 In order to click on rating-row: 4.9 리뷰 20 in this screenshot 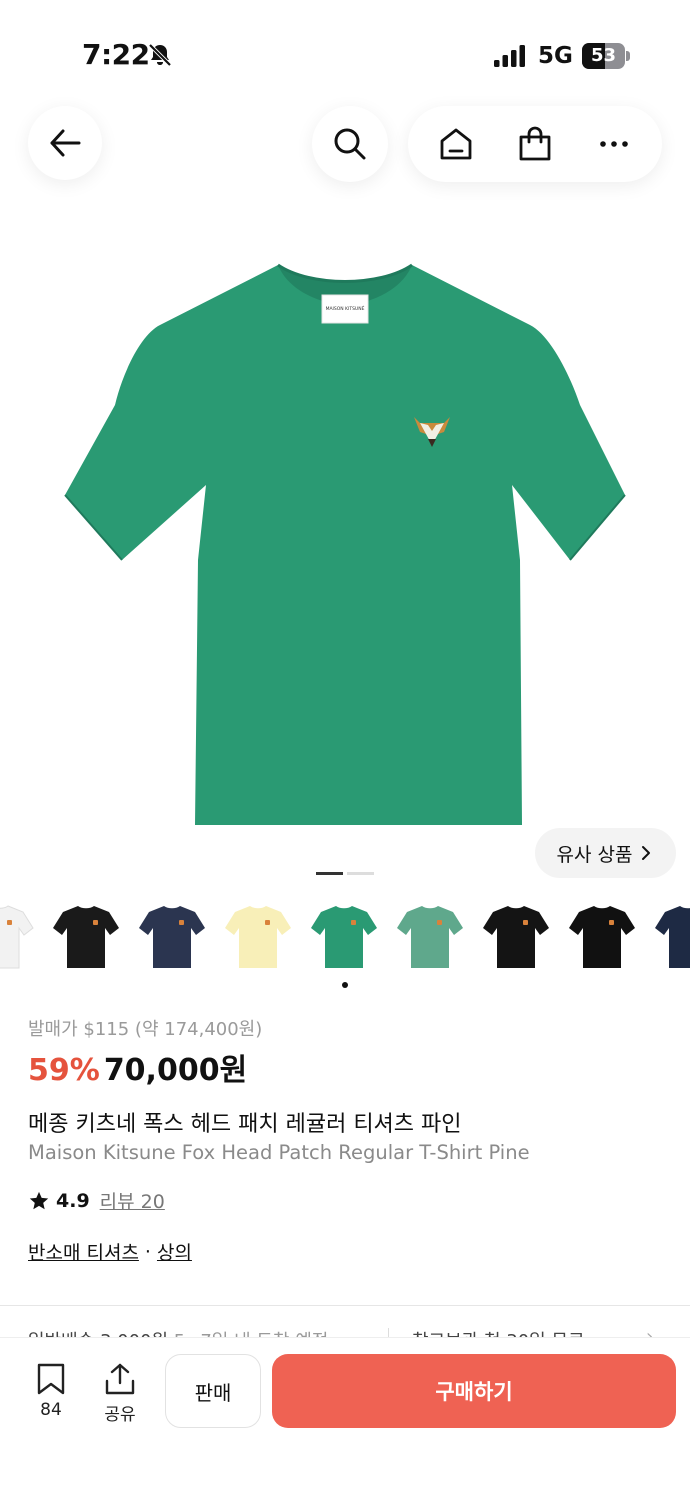, I will do `click(96, 1200)`.